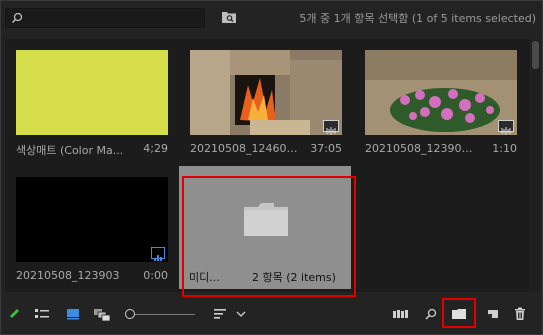 The height and width of the screenshot is (335, 543). What do you see at coordinates (155, 148) in the screenshot?
I see `item-duration: 4;29` at bounding box center [155, 148].